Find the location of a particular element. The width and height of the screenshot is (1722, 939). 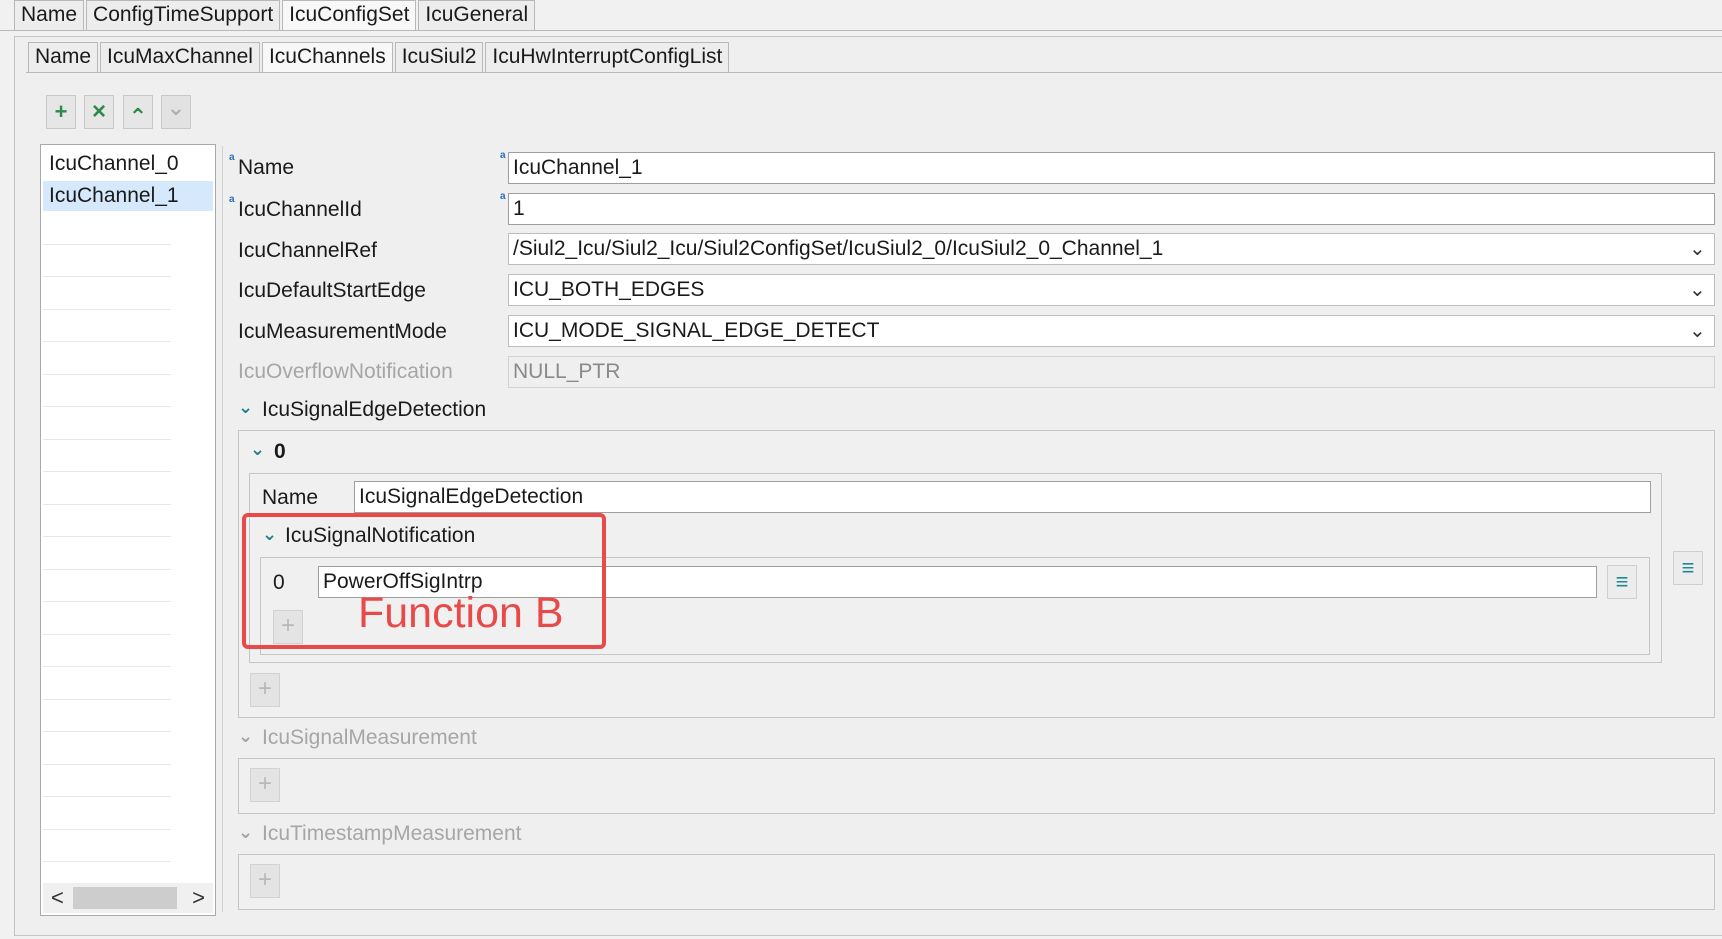

add-signal-measurement-button: + is located at coordinates (265, 785).